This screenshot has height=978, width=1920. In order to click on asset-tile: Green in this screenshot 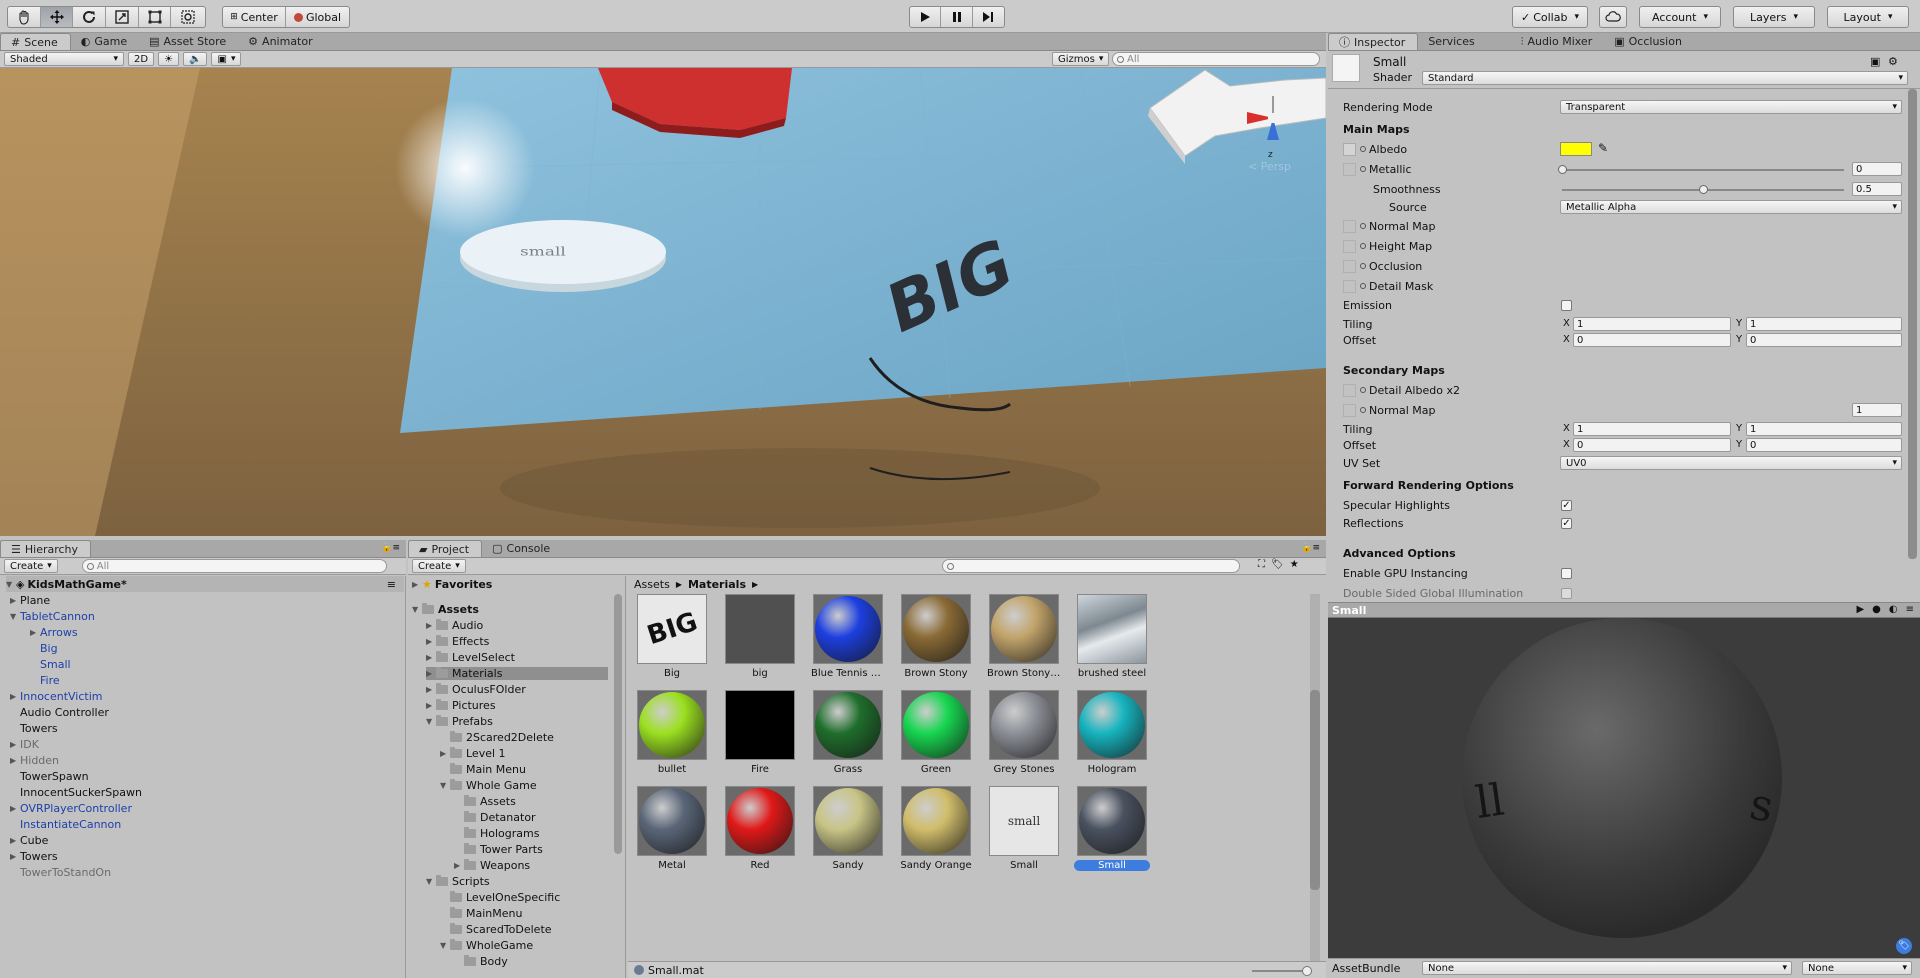, I will do `click(936, 732)`.